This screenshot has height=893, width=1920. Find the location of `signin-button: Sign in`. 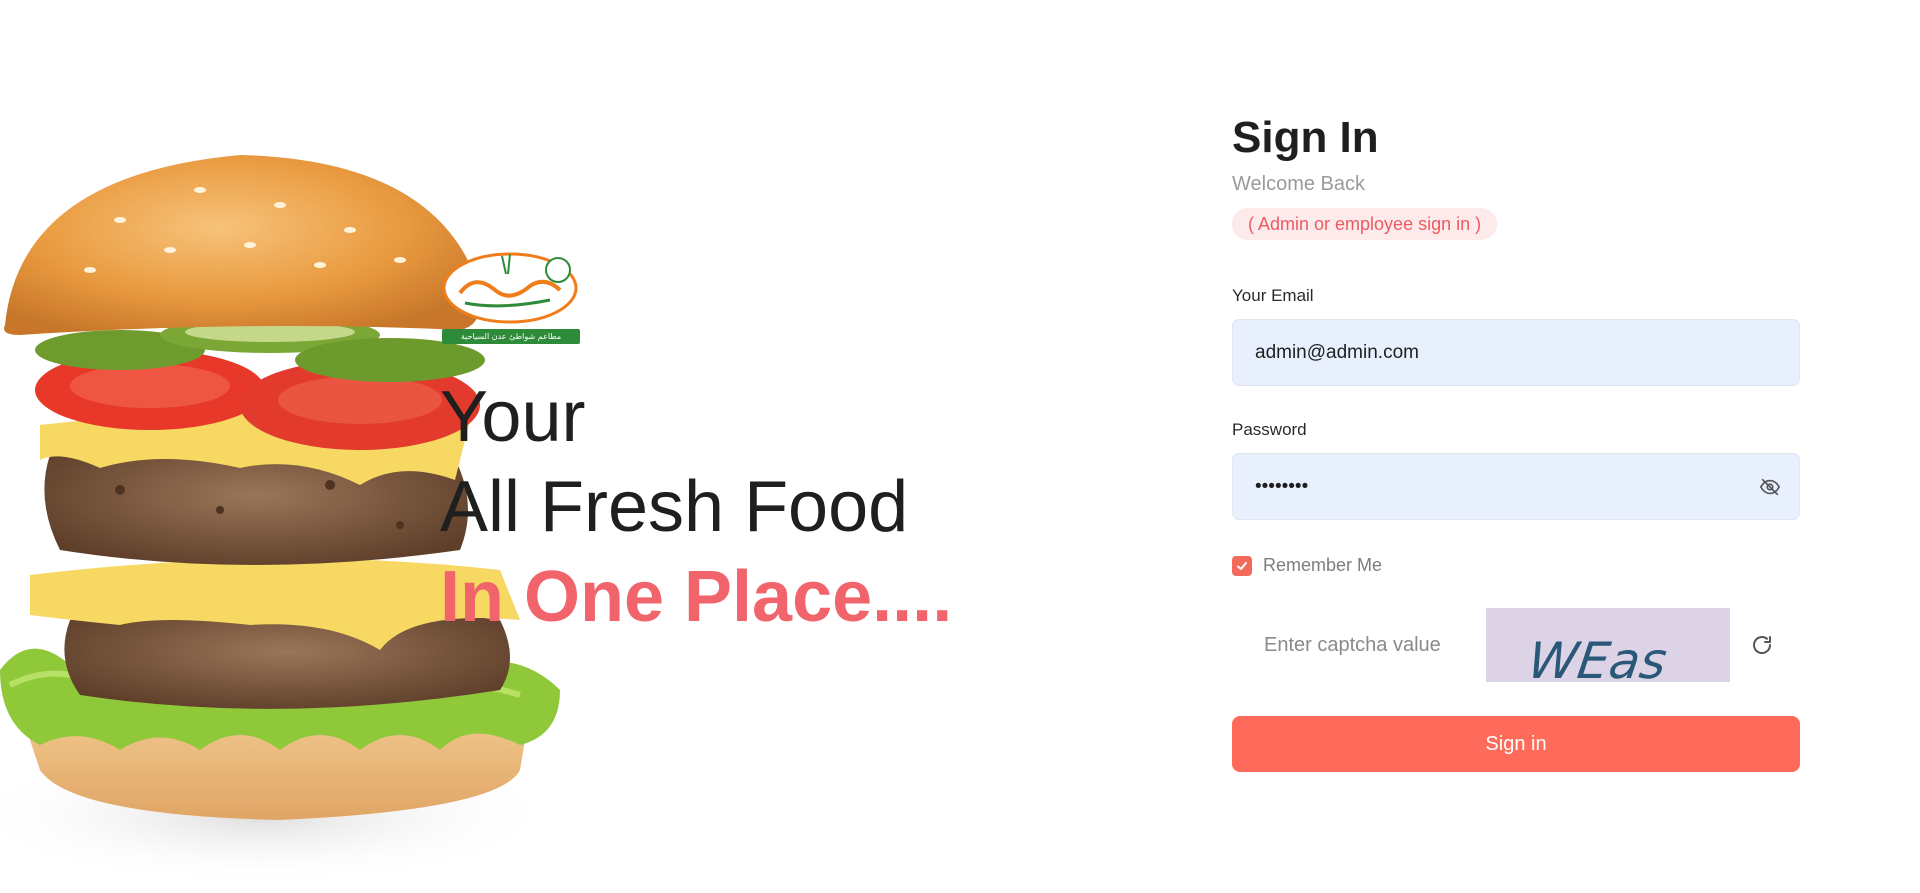

signin-button: Sign in is located at coordinates (1516, 744).